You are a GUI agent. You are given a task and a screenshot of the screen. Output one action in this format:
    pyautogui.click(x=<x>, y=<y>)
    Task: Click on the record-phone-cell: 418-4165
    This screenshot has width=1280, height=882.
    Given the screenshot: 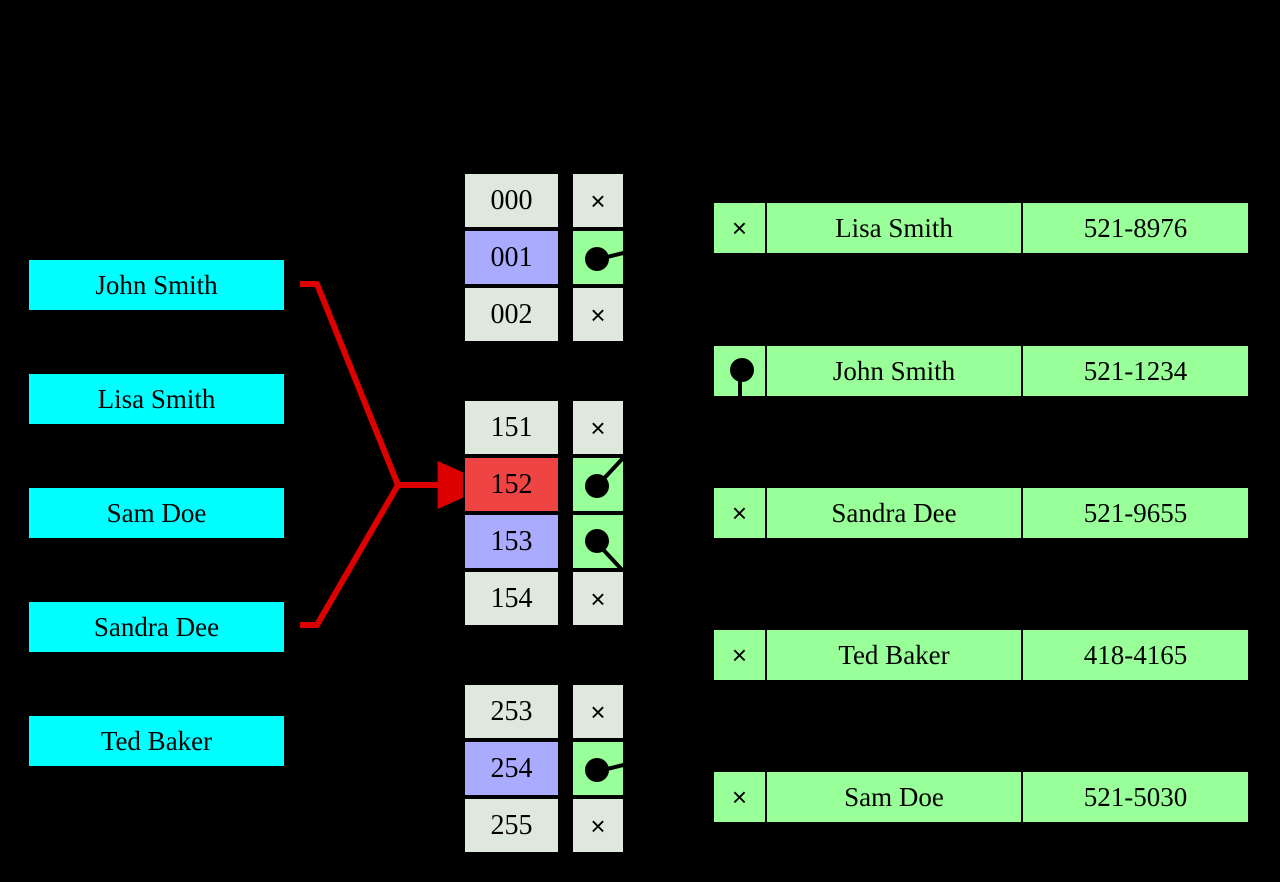 What is the action you would take?
    pyautogui.click(x=1136, y=655)
    